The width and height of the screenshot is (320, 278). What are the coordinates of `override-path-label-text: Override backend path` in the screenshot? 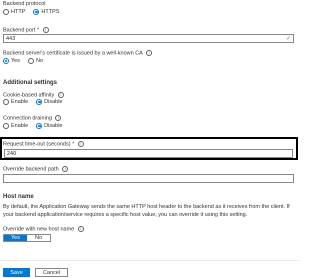 It's located at (31, 169).